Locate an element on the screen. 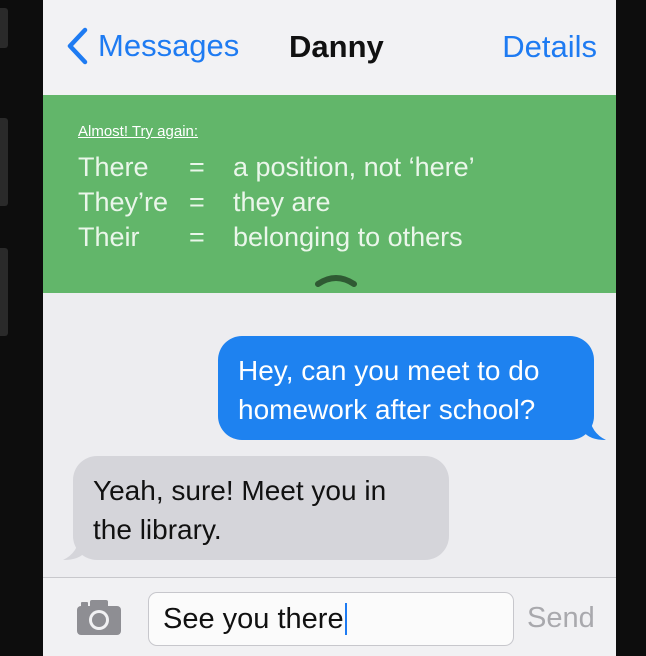  hint-word: They’re is located at coordinates (123, 202).